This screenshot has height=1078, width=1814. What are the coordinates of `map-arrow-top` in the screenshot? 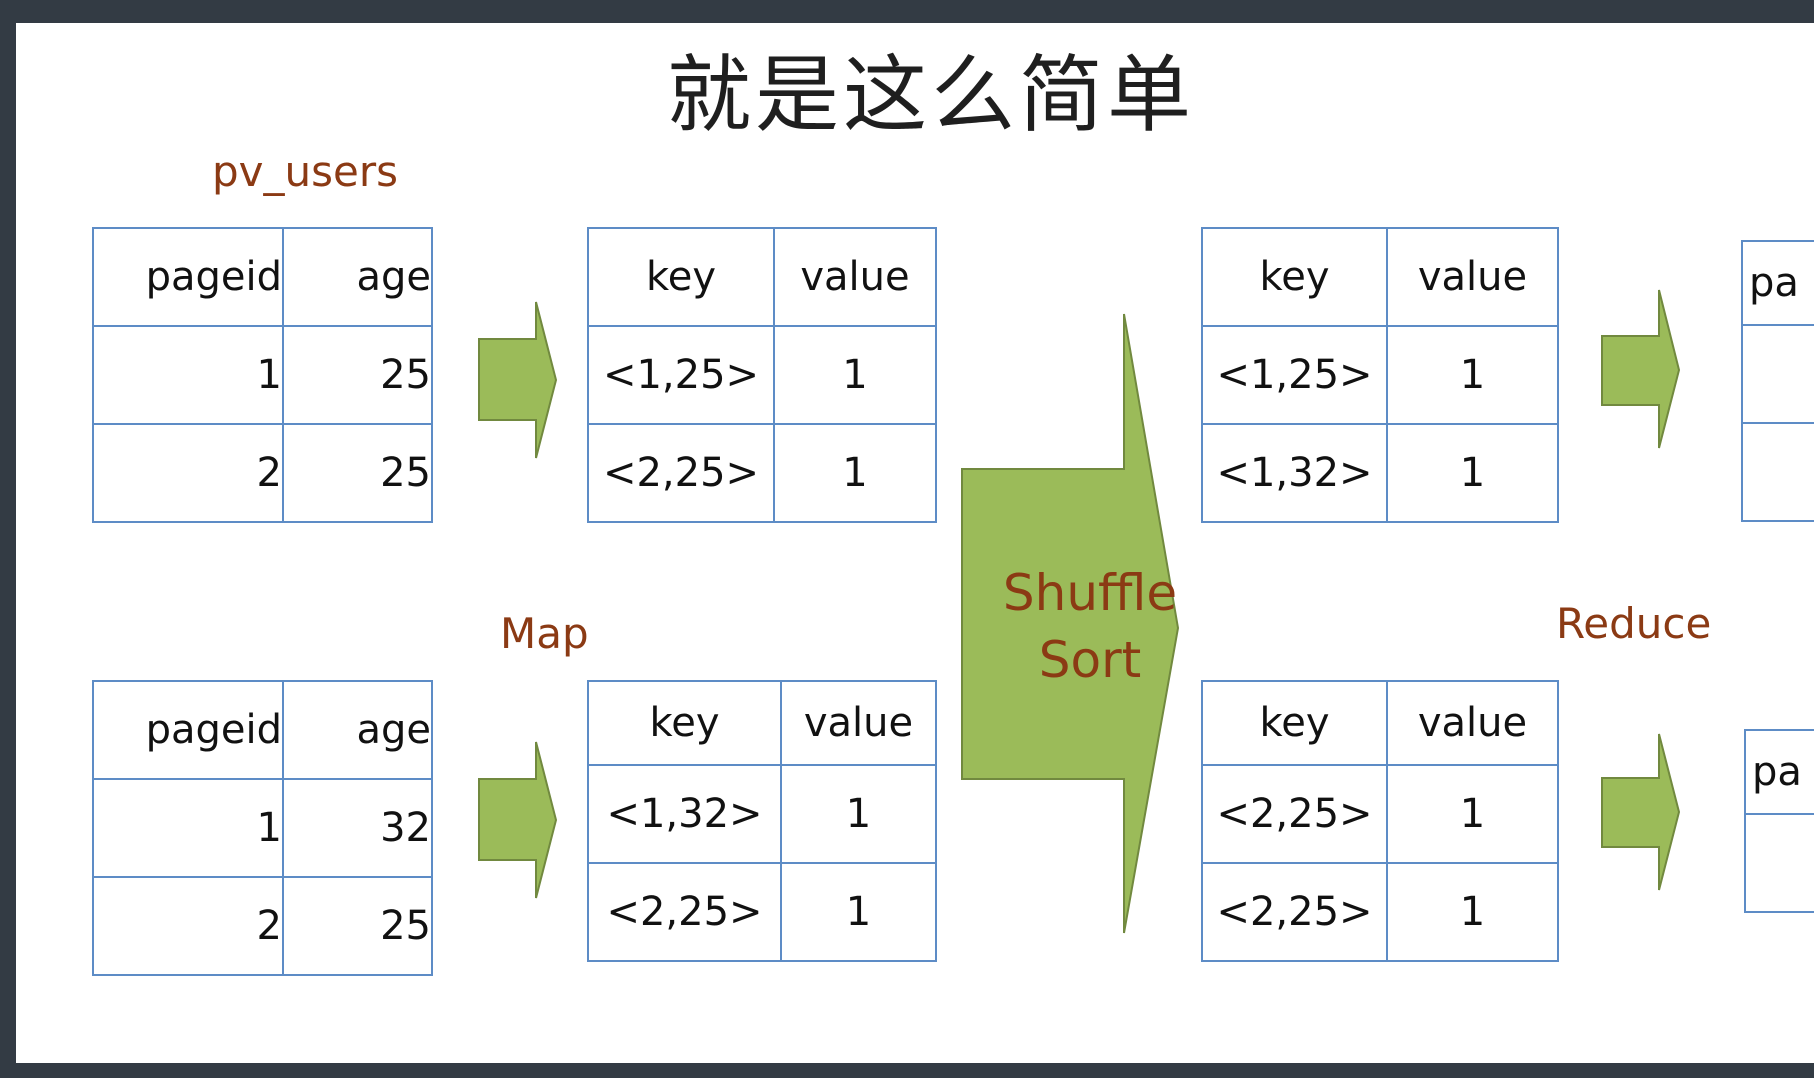 It's located at (518, 380).